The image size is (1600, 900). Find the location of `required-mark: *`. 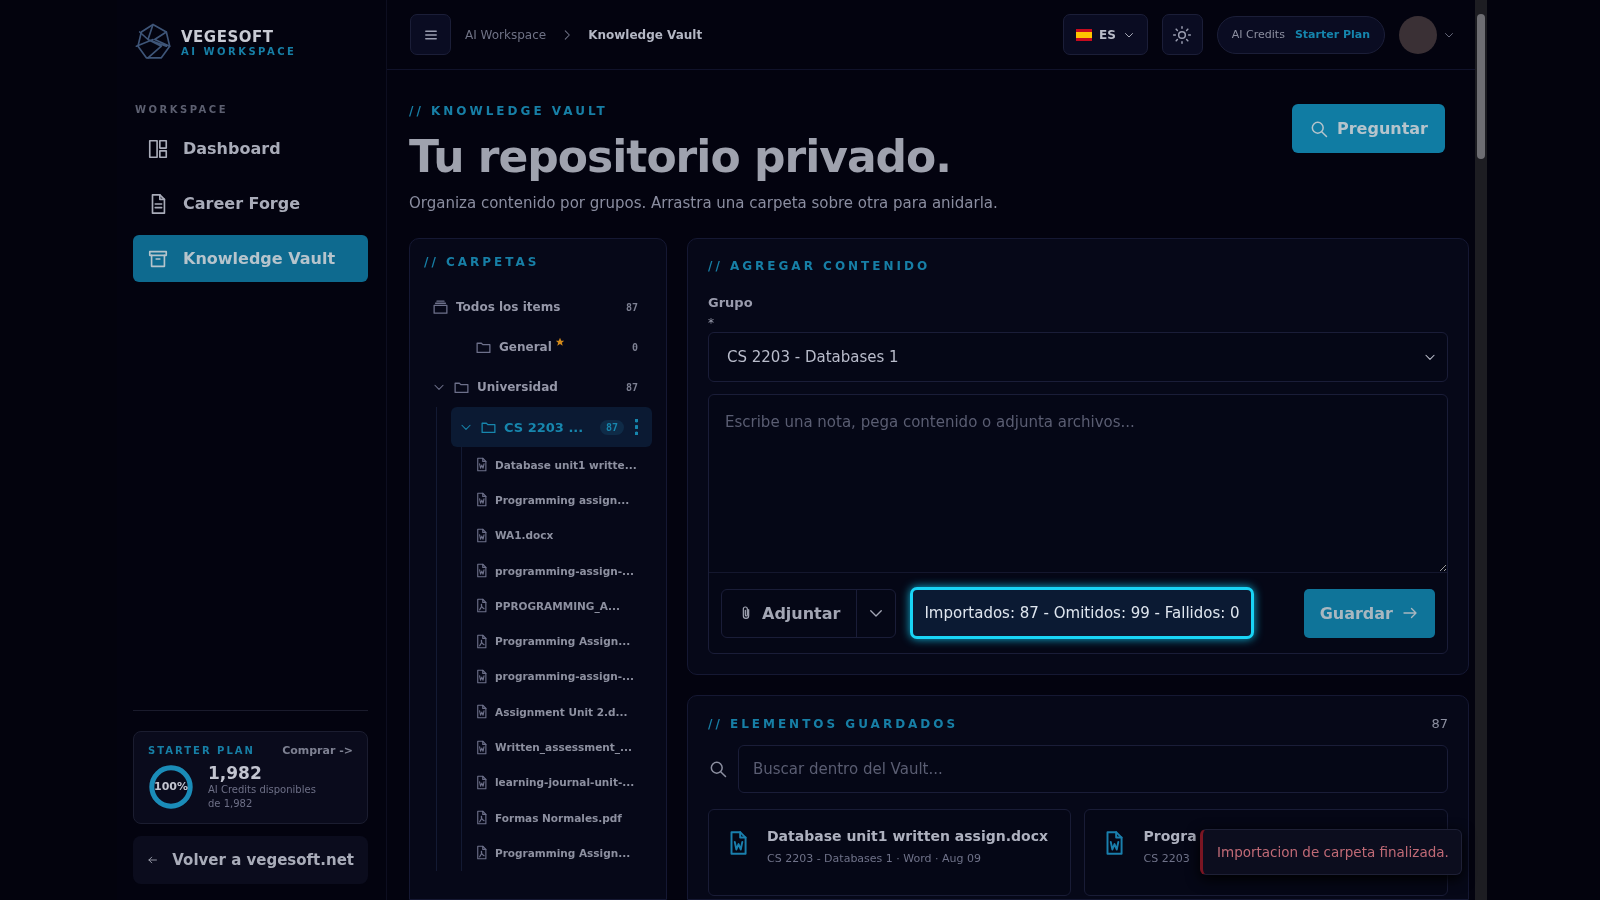

required-mark: * is located at coordinates (711, 323).